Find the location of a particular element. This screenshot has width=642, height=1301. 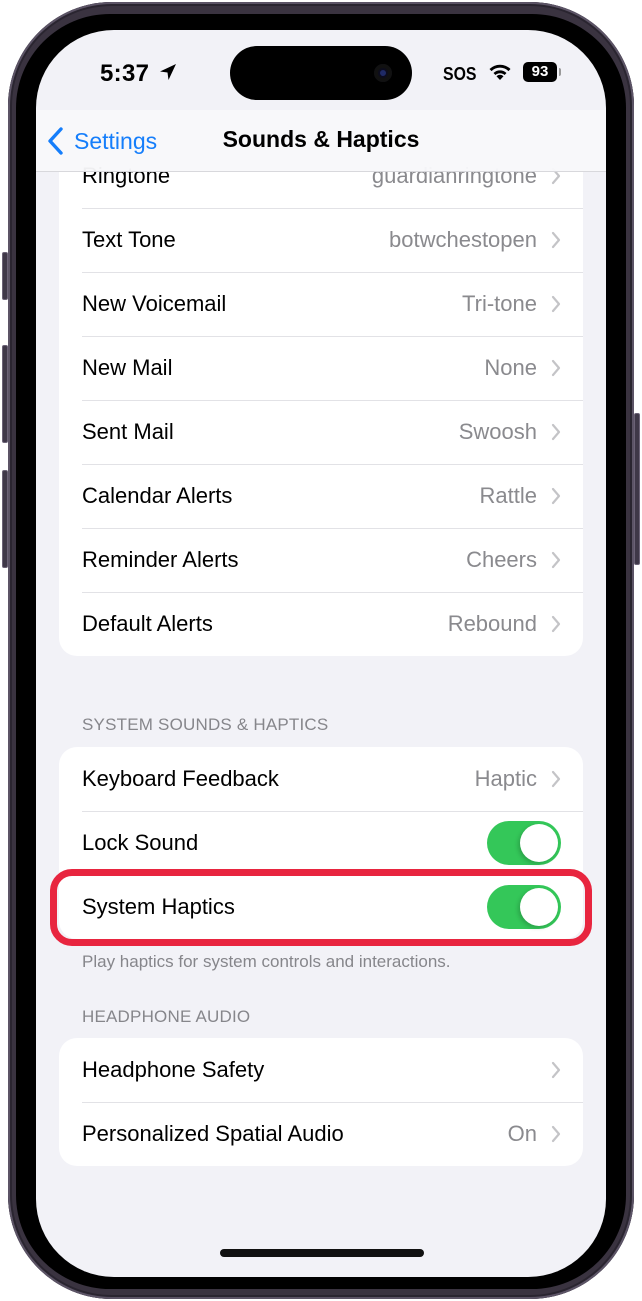

list-item-lock-sound: Lock Sound is located at coordinates (321, 843).